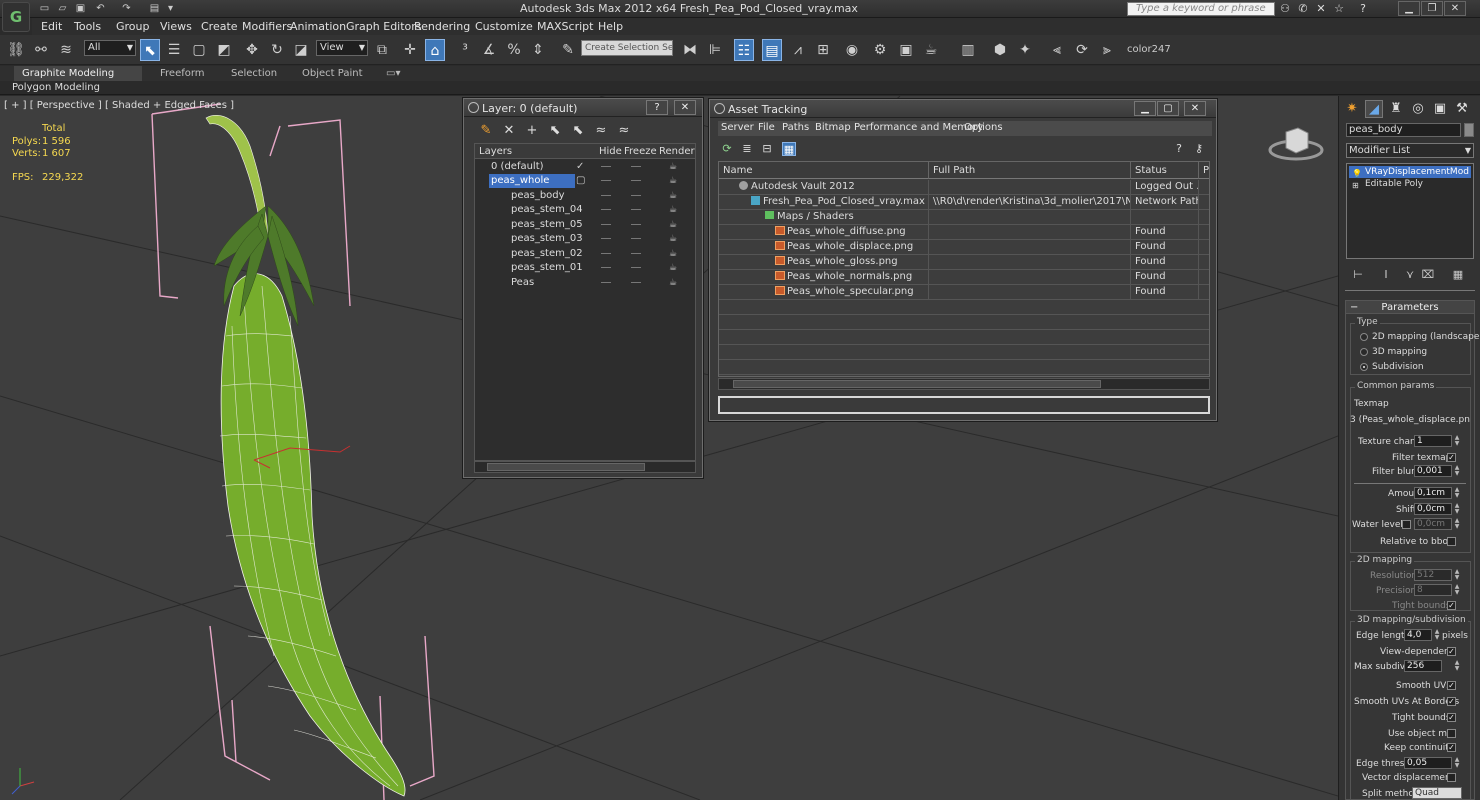 The width and height of the screenshot is (1480, 800). Describe the element at coordinates (1458, 275) in the screenshot. I see `configure-sets-icon: ▦` at that location.